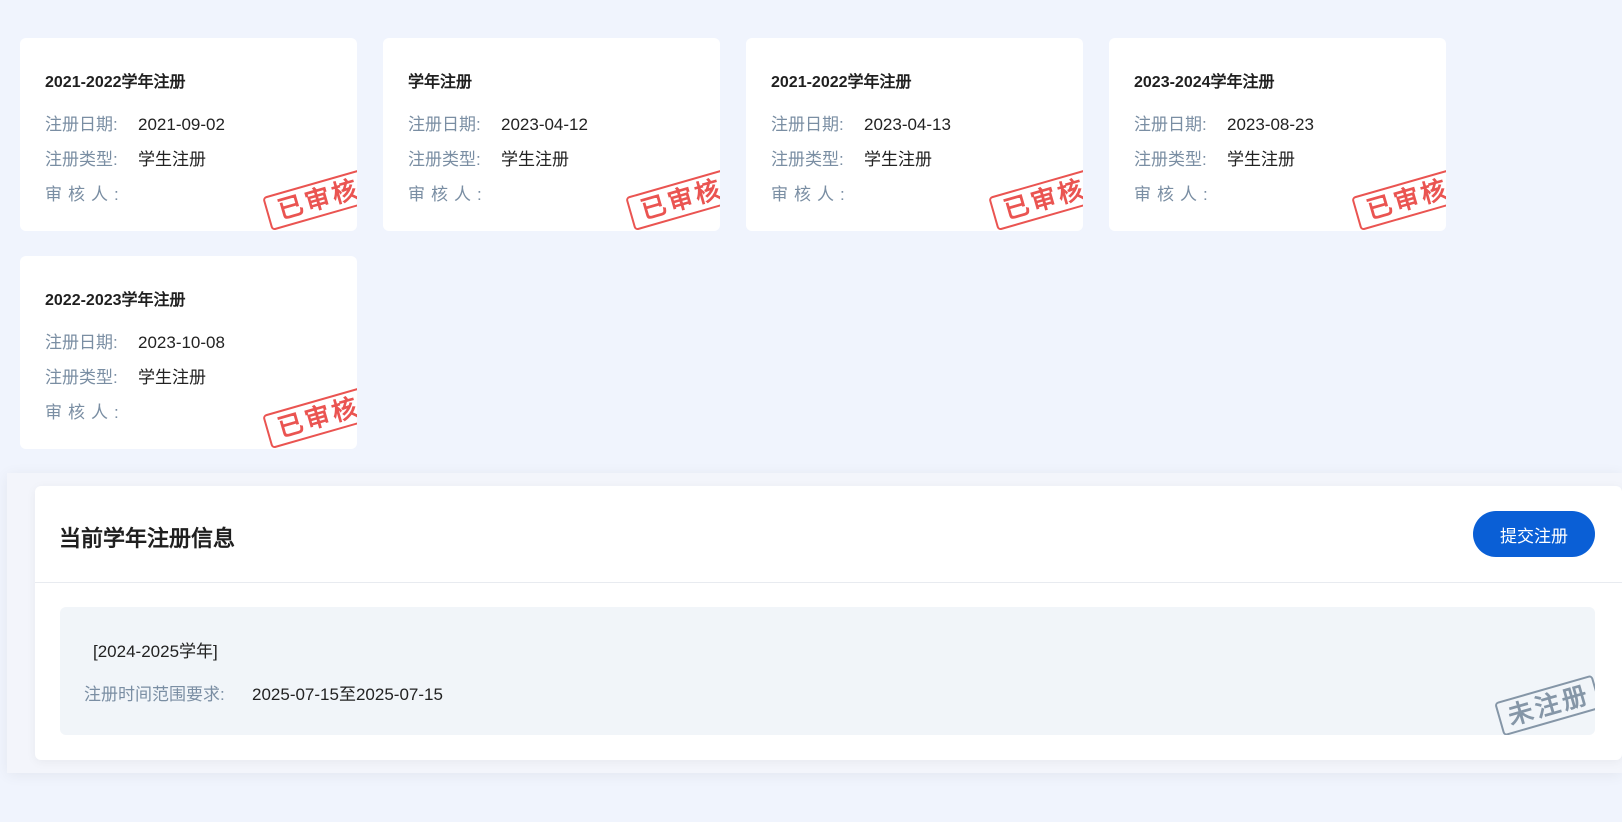 Image resolution: width=1622 pixels, height=822 pixels. I want to click on card-title: 2022-2023学年注册, so click(115, 300).